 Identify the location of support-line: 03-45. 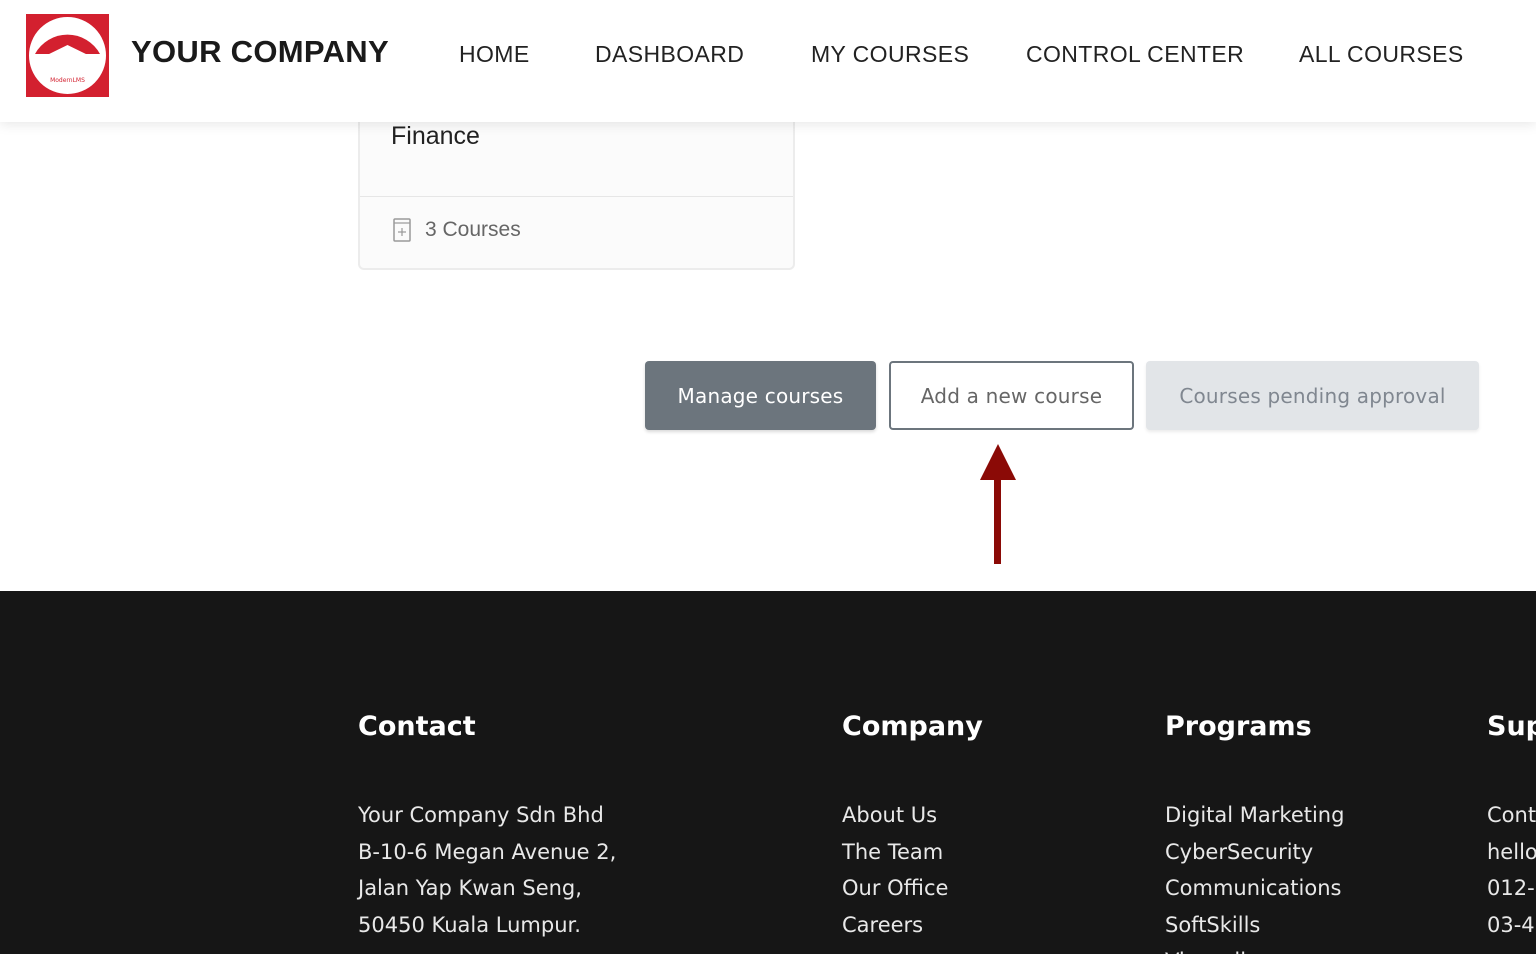
(1511, 925).